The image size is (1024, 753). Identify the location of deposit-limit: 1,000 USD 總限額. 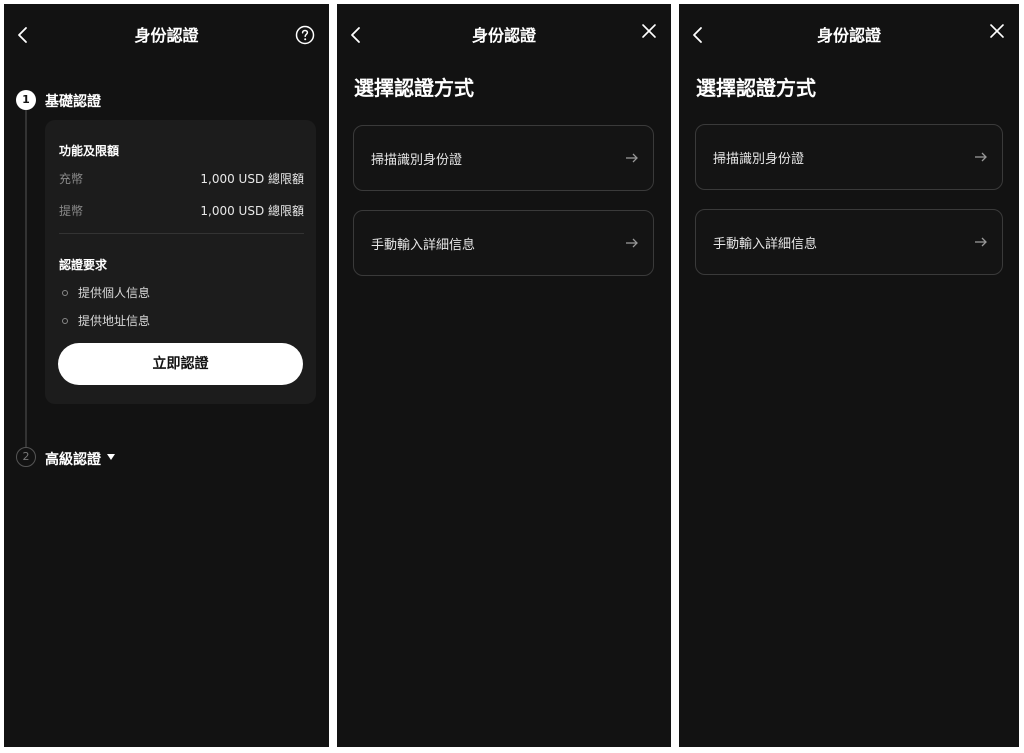
(252, 179).